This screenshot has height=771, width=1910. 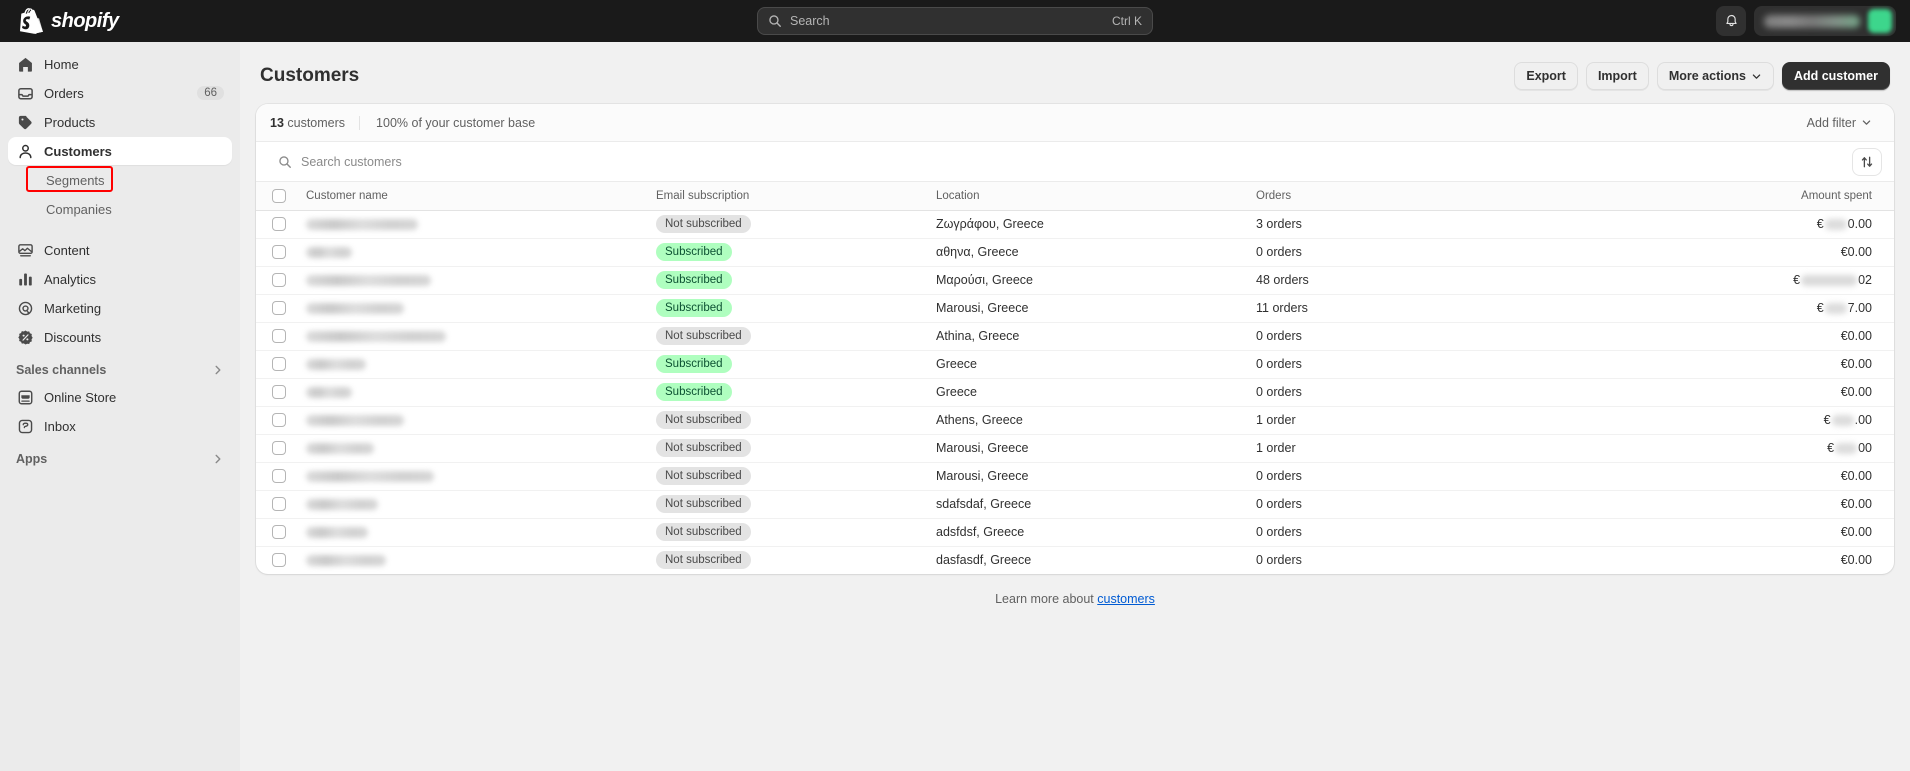 What do you see at coordinates (120, 122) in the screenshot?
I see `sidebar-item-products: Products` at bounding box center [120, 122].